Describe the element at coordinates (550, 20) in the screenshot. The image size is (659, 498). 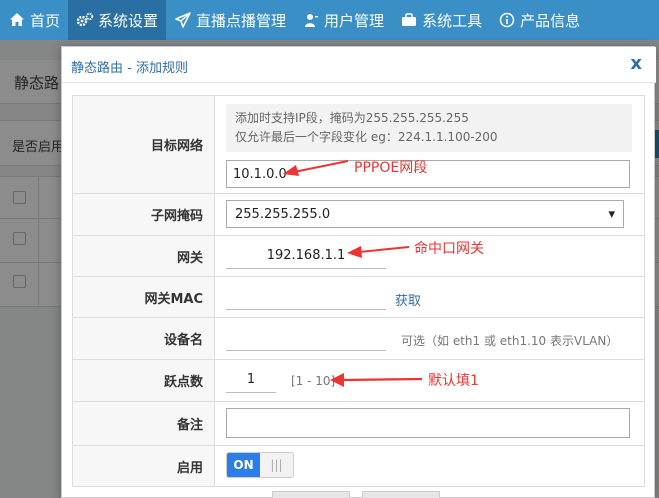
I see `nav-item-label: 产品信息` at that location.